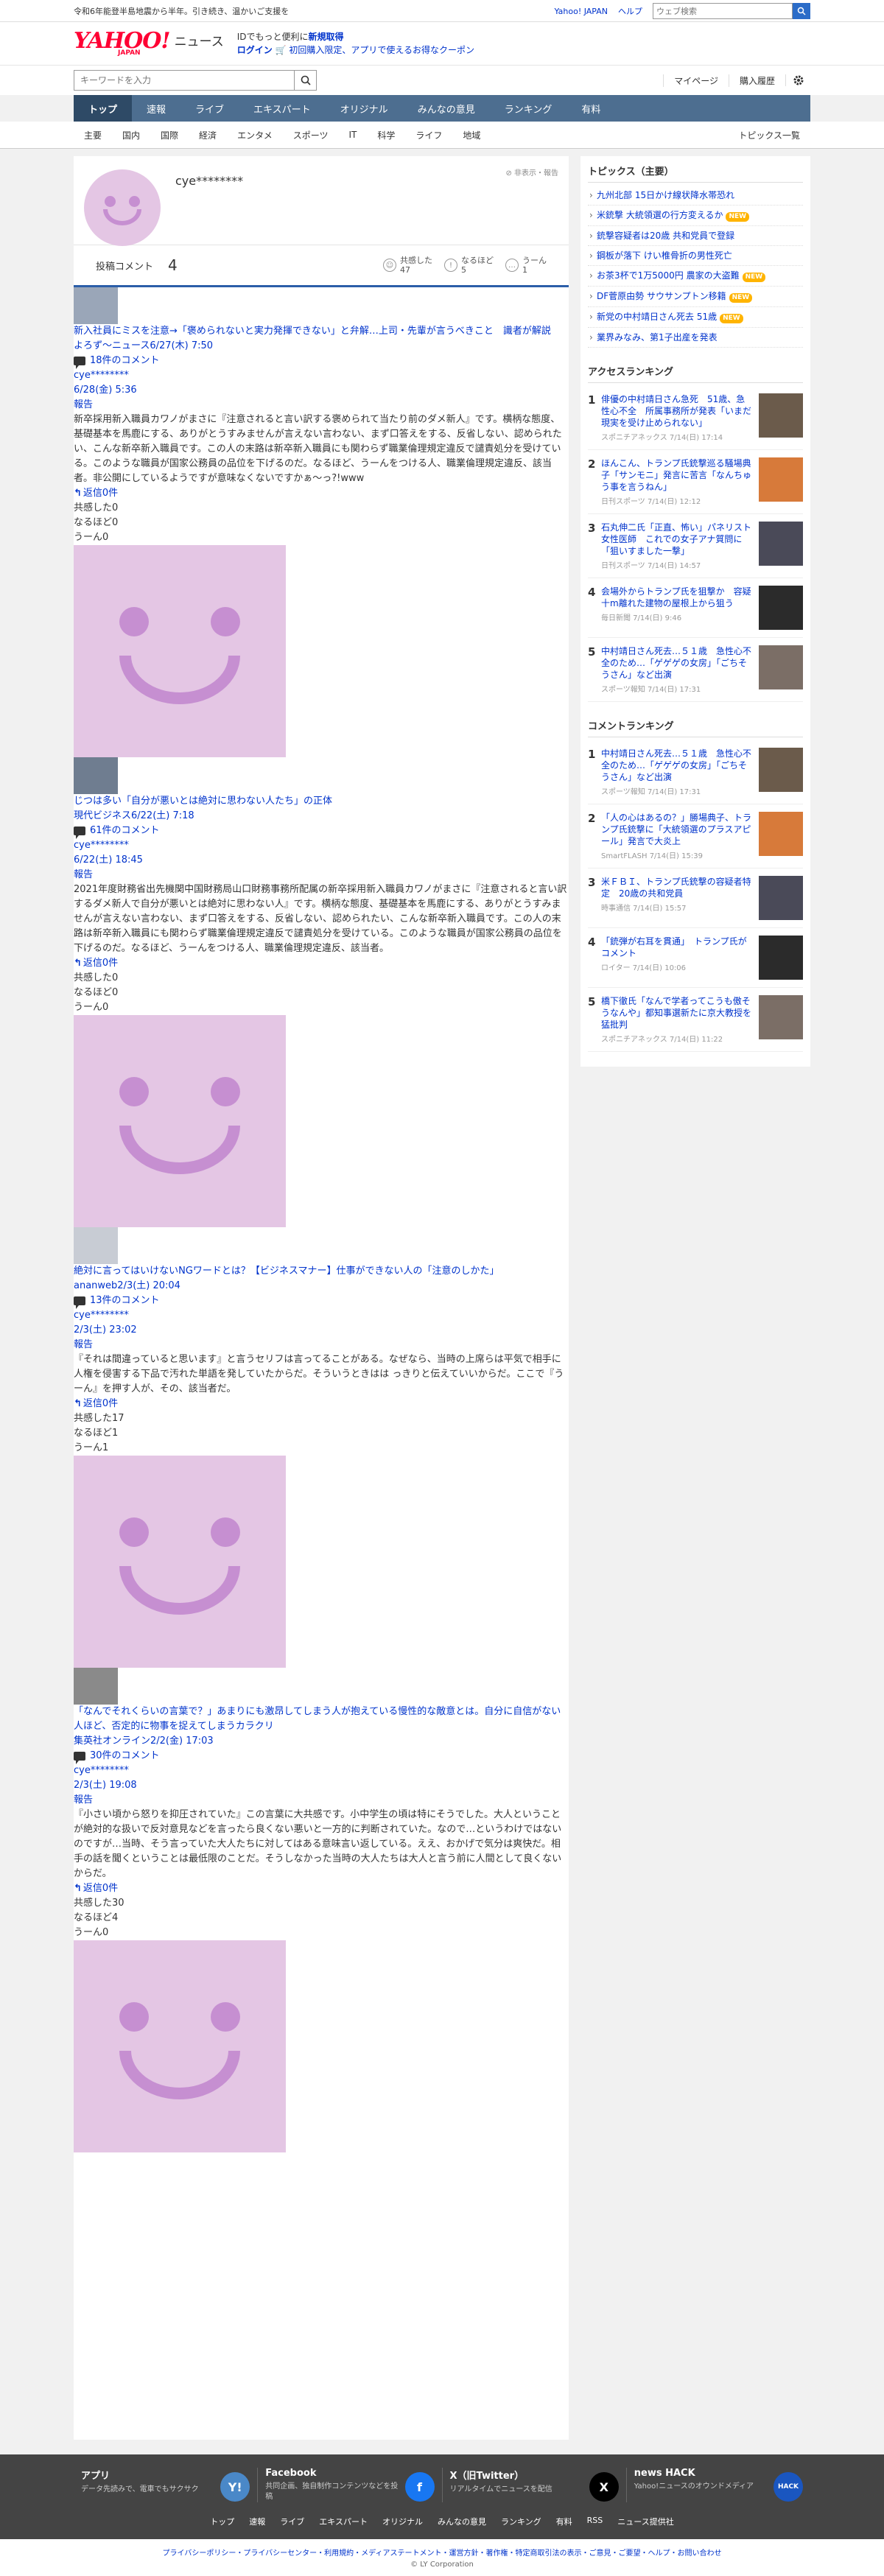  What do you see at coordinates (364, 108) in the screenshot?
I see `tab-original: オリジナル` at bounding box center [364, 108].